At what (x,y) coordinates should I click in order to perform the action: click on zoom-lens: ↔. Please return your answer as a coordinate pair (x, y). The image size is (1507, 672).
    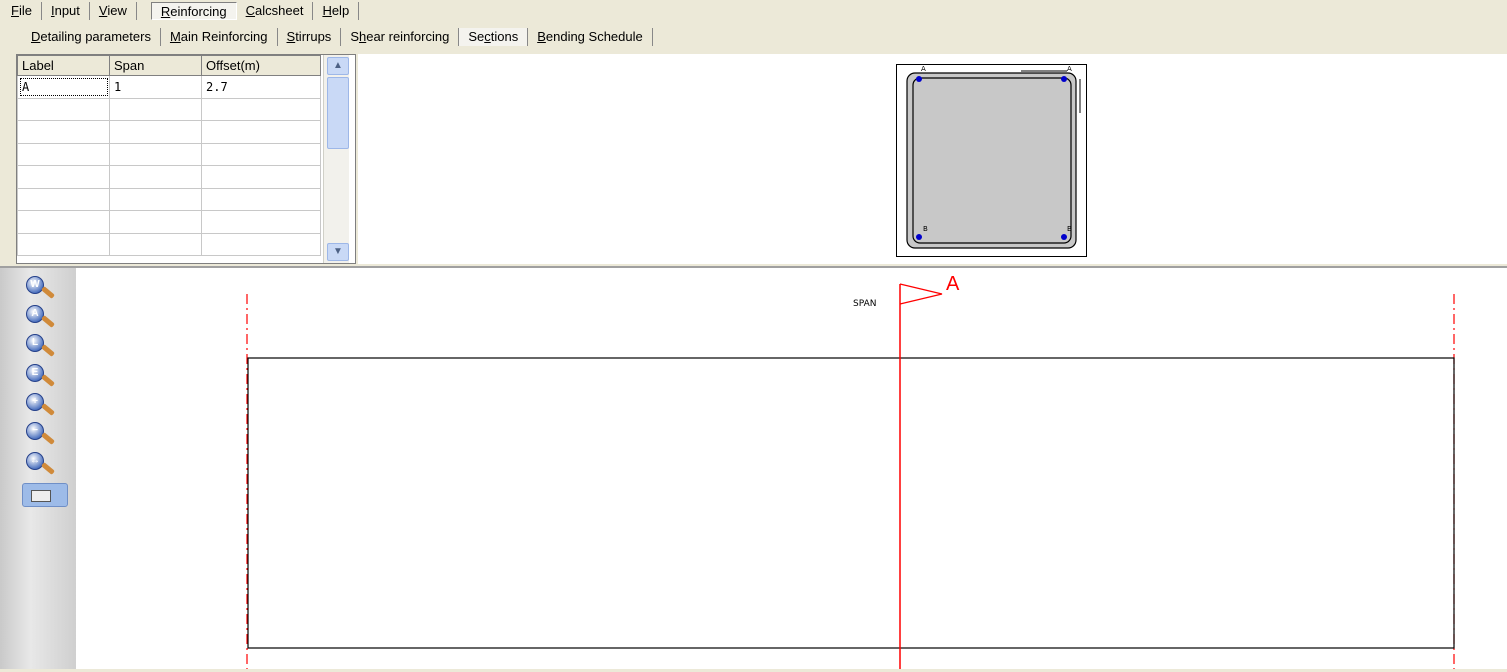
    Looking at the image, I should click on (35, 461).